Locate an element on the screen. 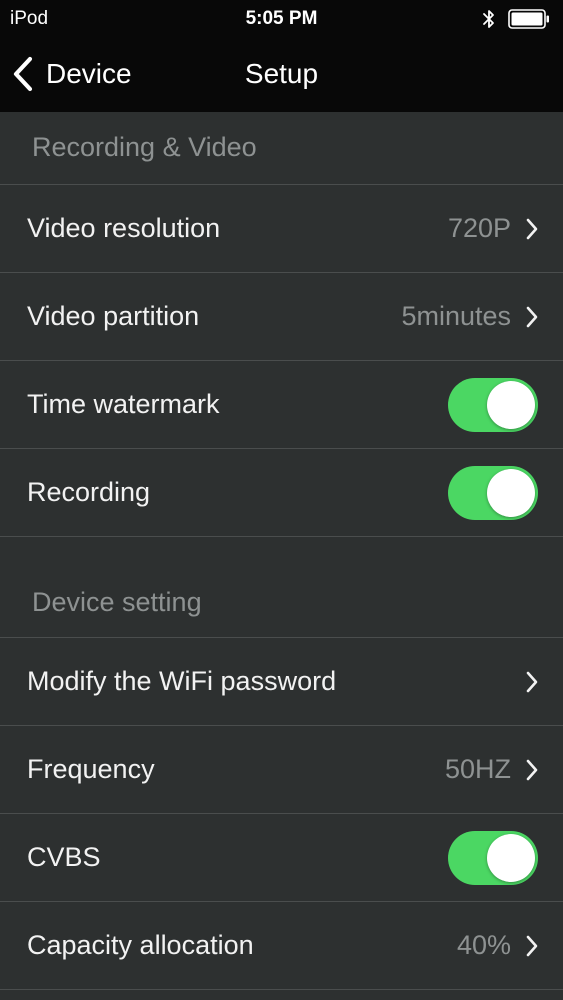 The width and height of the screenshot is (563, 1000). recording-toggle is located at coordinates (493, 492).